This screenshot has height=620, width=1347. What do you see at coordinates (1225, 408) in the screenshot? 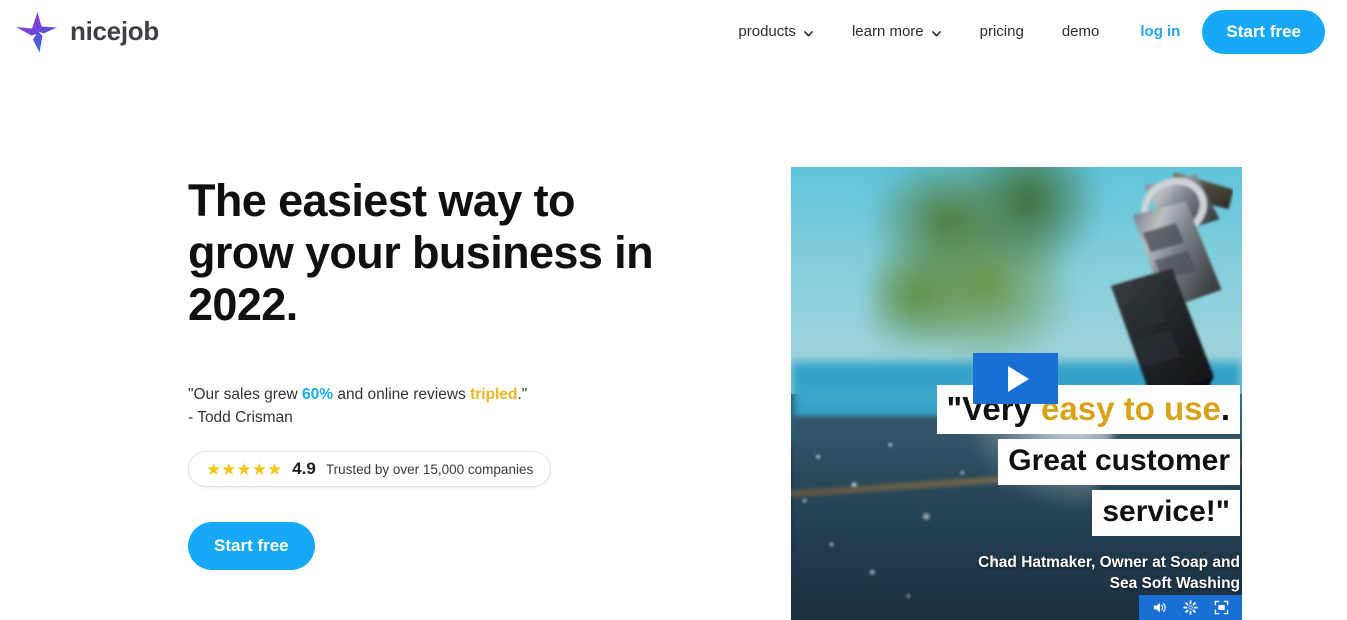
I see `caption-period: .` at bounding box center [1225, 408].